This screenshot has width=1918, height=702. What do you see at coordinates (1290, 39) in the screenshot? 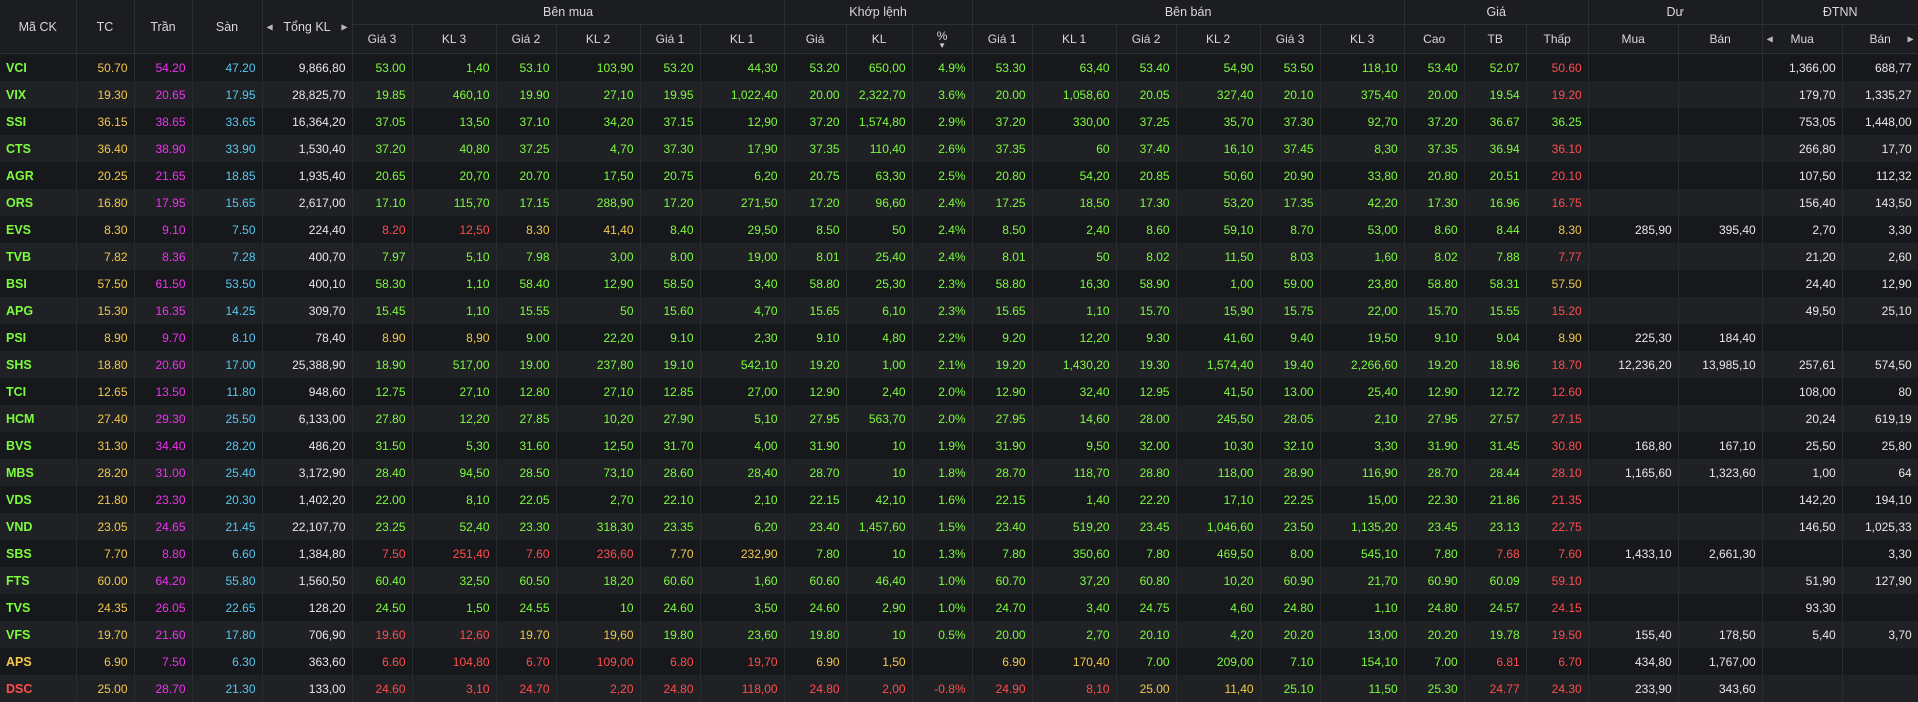
I see `header-ask-price3: Giá 3` at bounding box center [1290, 39].